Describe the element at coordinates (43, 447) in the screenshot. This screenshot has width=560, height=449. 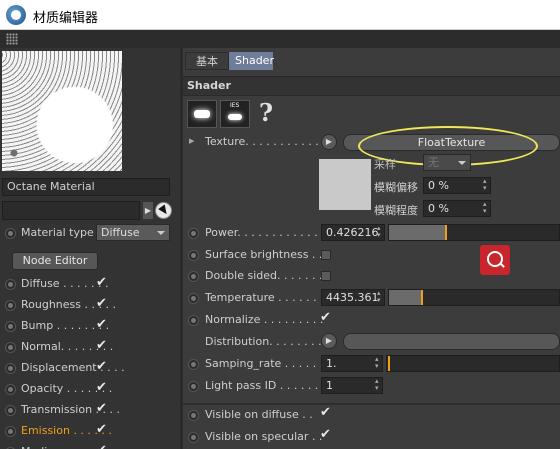
I see `channel-label: Medium` at that location.